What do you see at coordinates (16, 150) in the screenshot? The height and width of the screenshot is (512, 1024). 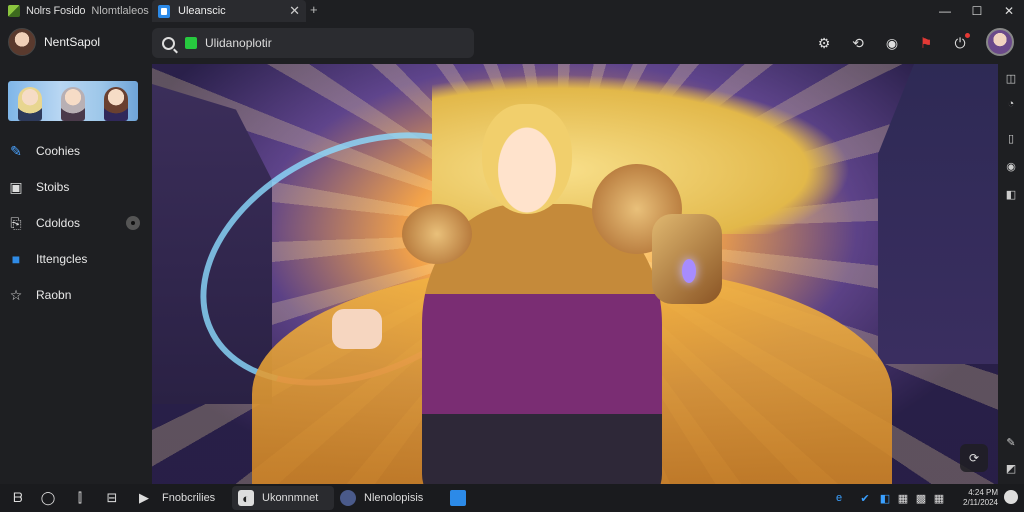 I see `brush-icon: ✎` at bounding box center [16, 150].